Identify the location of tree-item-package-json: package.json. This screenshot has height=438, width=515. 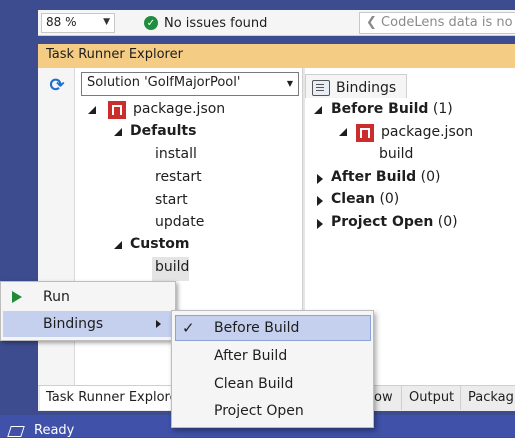
(179, 109).